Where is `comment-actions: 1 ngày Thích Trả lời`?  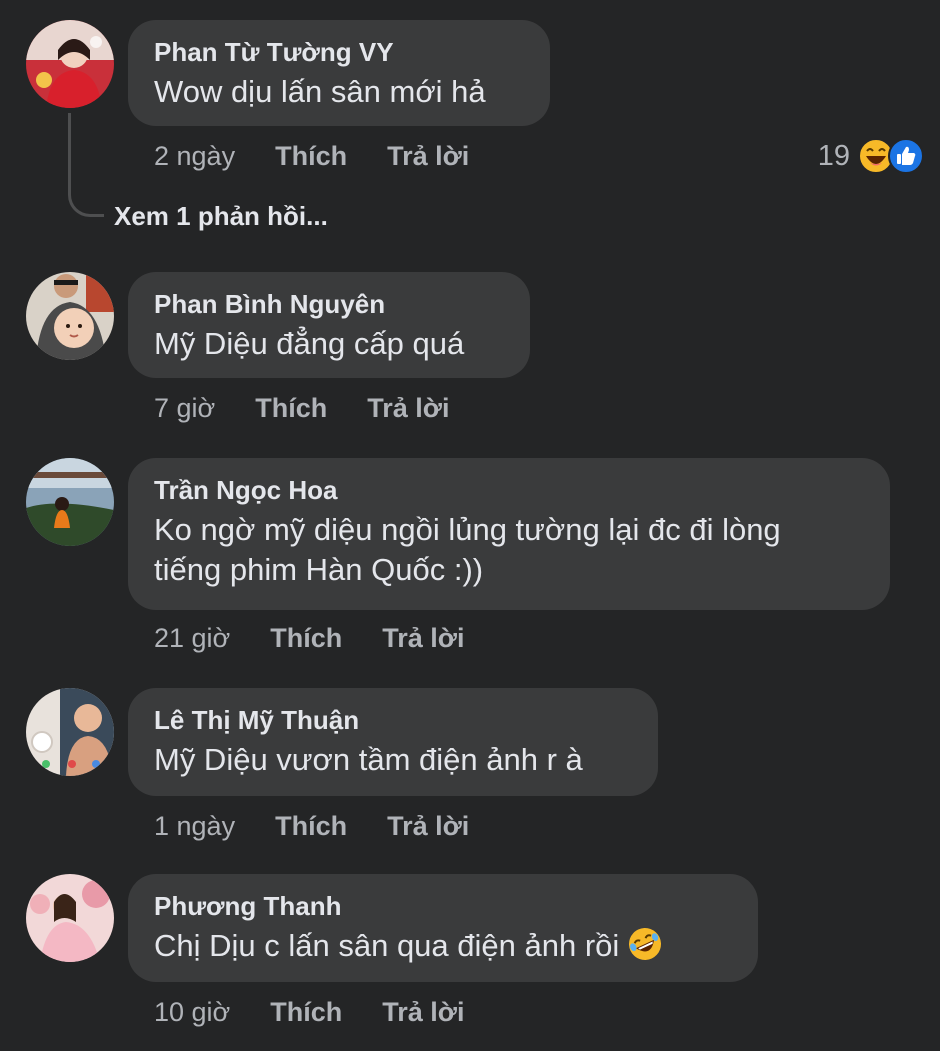
comment-actions: 1 ngày Thích Trả lời is located at coordinates (331, 826).